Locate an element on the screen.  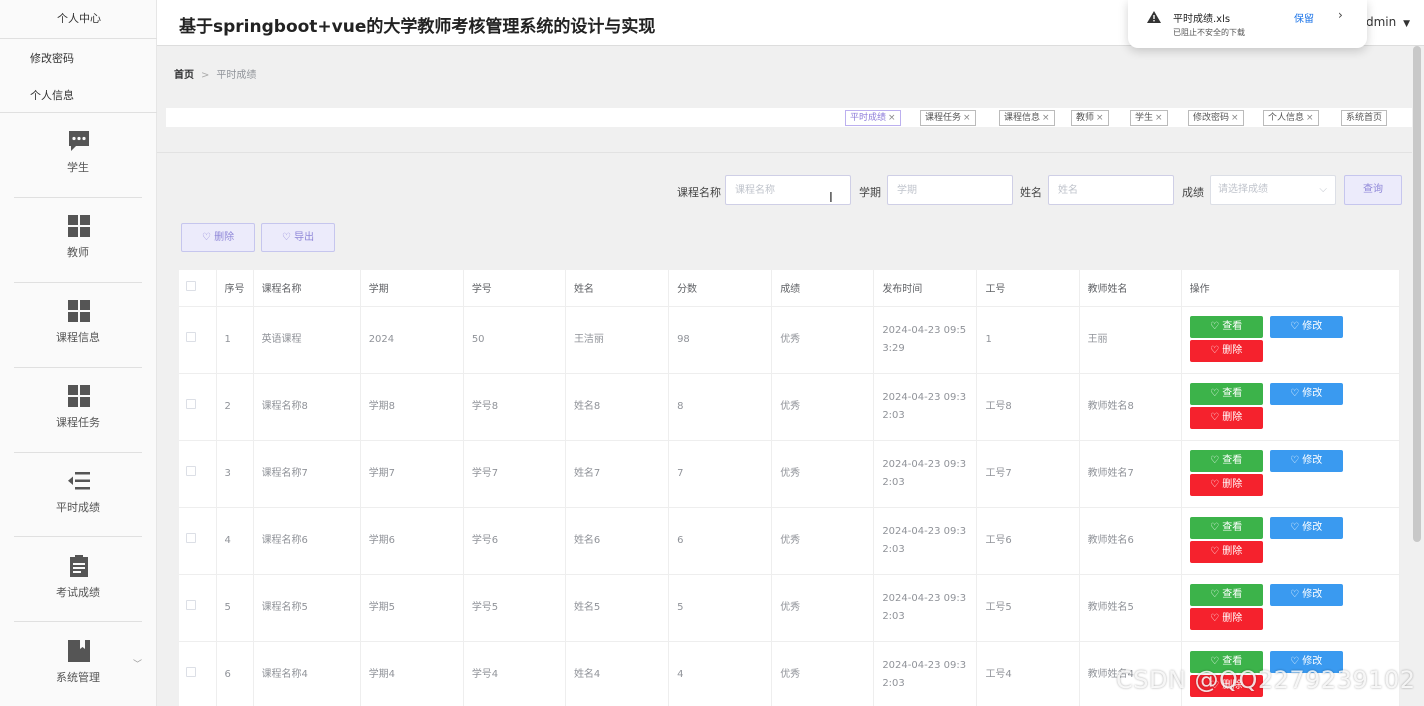
text-cursor-icon: I is located at coordinates (831, 198).